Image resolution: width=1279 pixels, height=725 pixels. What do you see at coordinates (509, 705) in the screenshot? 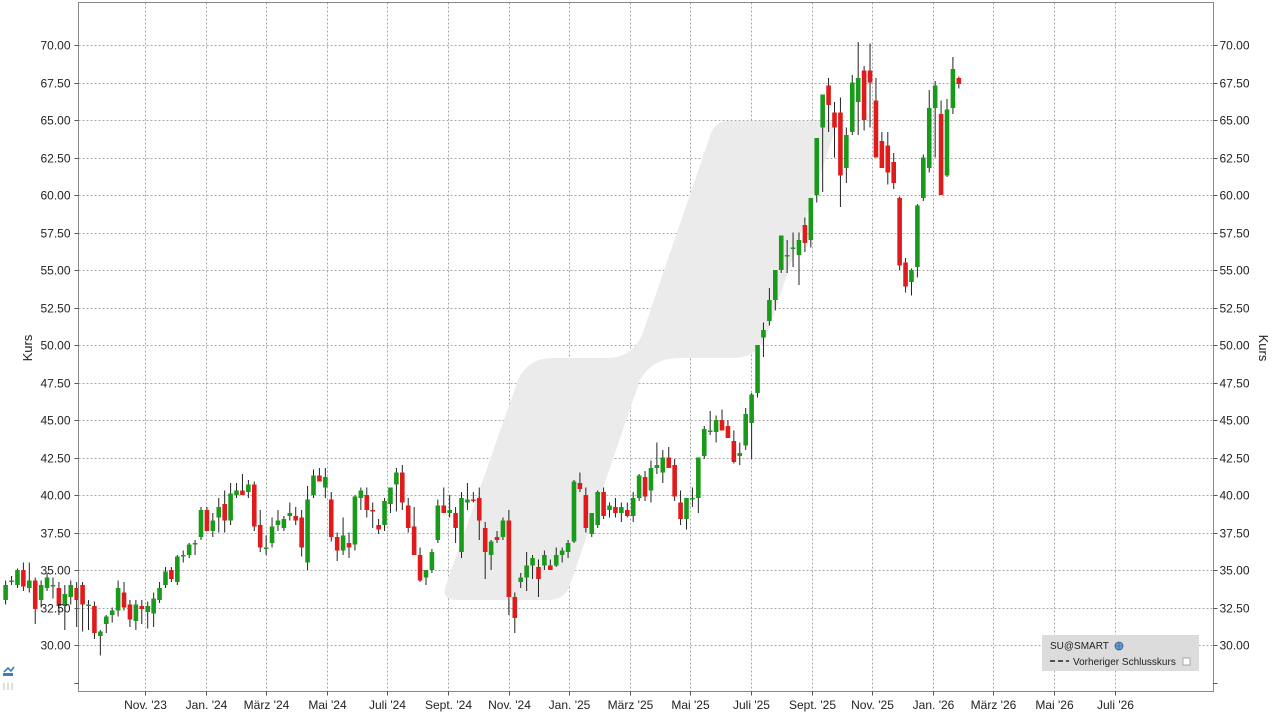
I see `x-tick-label: Nov. '24` at bounding box center [509, 705].